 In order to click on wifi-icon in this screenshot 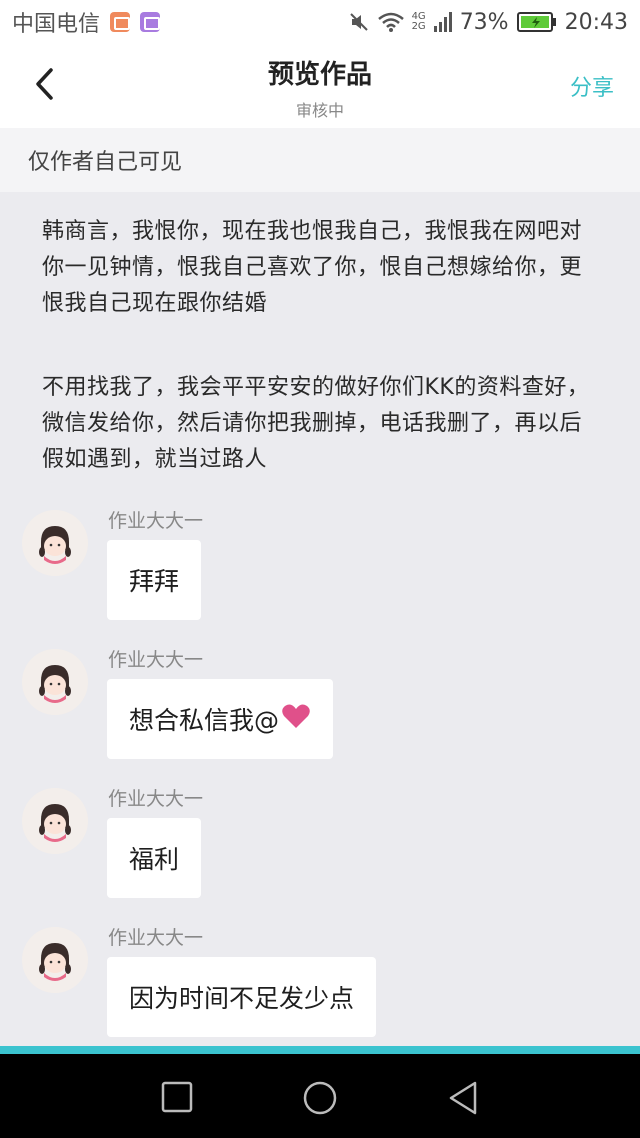, I will do `click(390, 22)`.